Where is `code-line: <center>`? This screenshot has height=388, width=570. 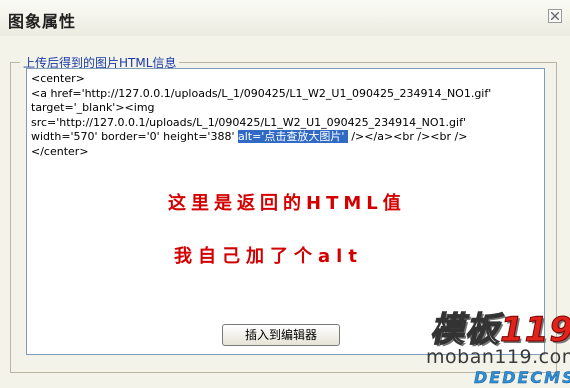 code-line: <center> is located at coordinates (58, 78).